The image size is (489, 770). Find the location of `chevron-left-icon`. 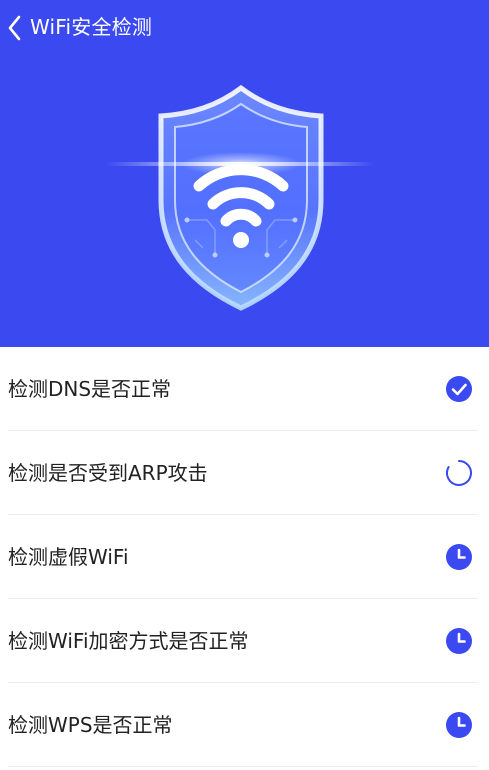

chevron-left-icon is located at coordinates (14, 28).